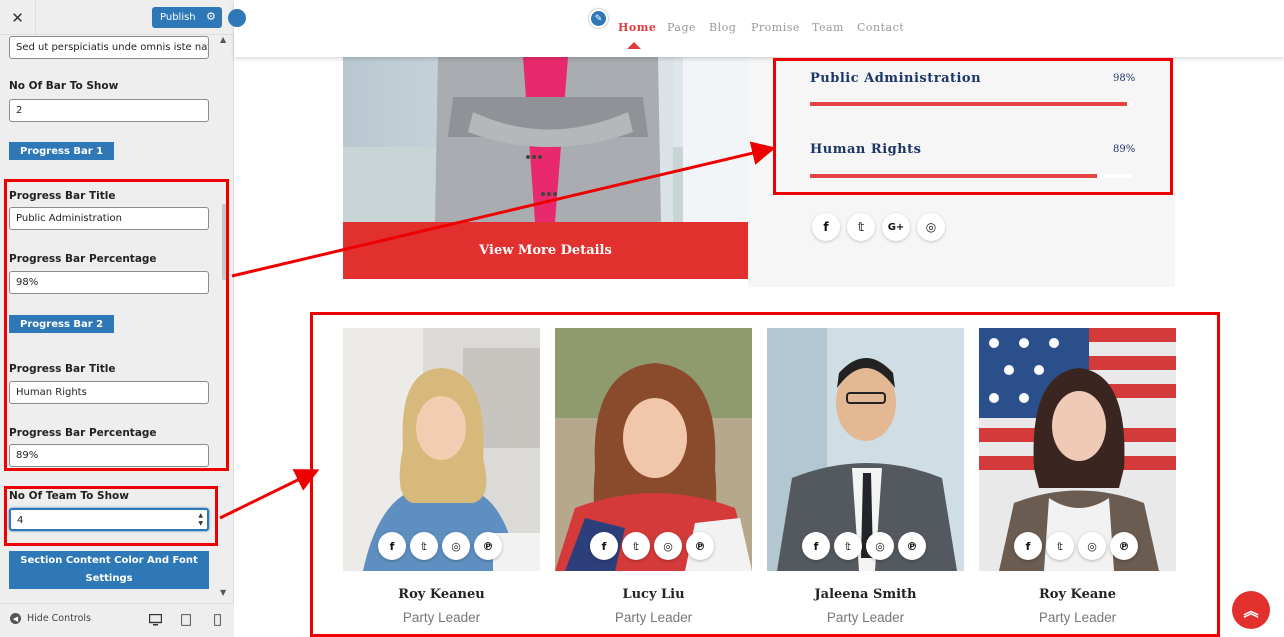 The width and height of the screenshot is (1284, 637). I want to click on stepper-arrows-icon: ▲ ▼, so click(200, 520).